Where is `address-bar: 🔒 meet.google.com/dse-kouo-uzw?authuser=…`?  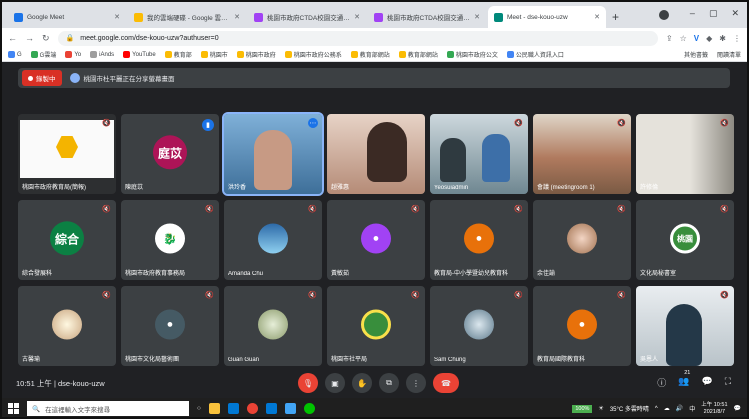
address-bar: 🔒 meet.google.com/dse-kouo-uzw?authuser=… is located at coordinates (357, 38).